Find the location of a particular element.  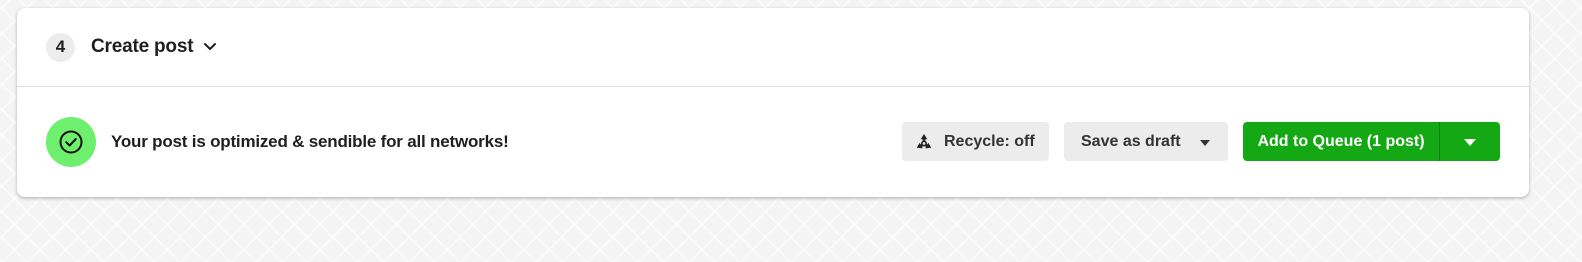

chevron-down-icon is located at coordinates (210, 47).